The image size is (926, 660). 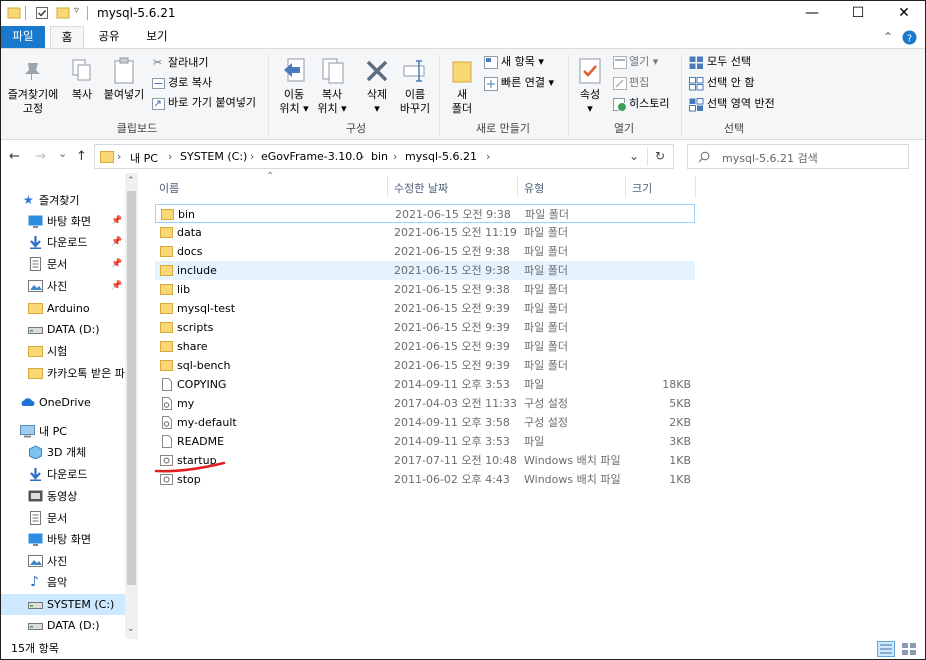 What do you see at coordinates (63, 351) in the screenshot?
I see `nav-item-test: 시험` at bounding box center [63, 351].